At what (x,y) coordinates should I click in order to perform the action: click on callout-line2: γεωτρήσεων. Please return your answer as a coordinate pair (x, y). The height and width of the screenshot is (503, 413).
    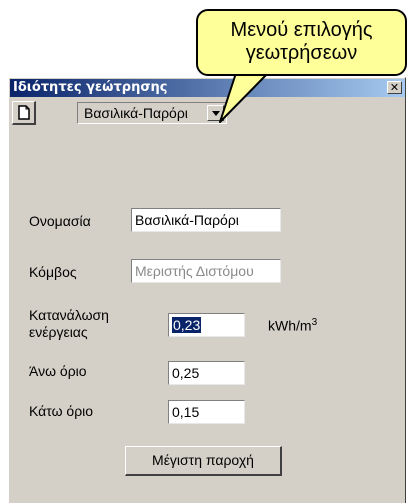
    Looking at the image, I should click on (301, 53).